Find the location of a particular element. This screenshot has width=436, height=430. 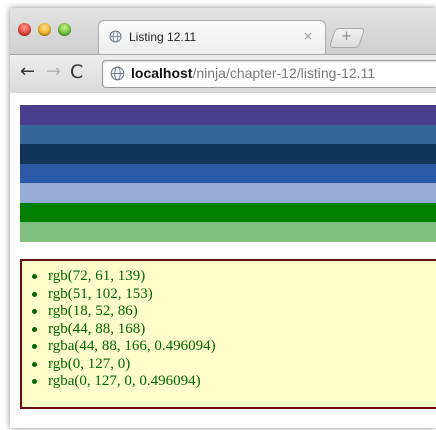

reload-icon: C is located at coordinates (76, 72).